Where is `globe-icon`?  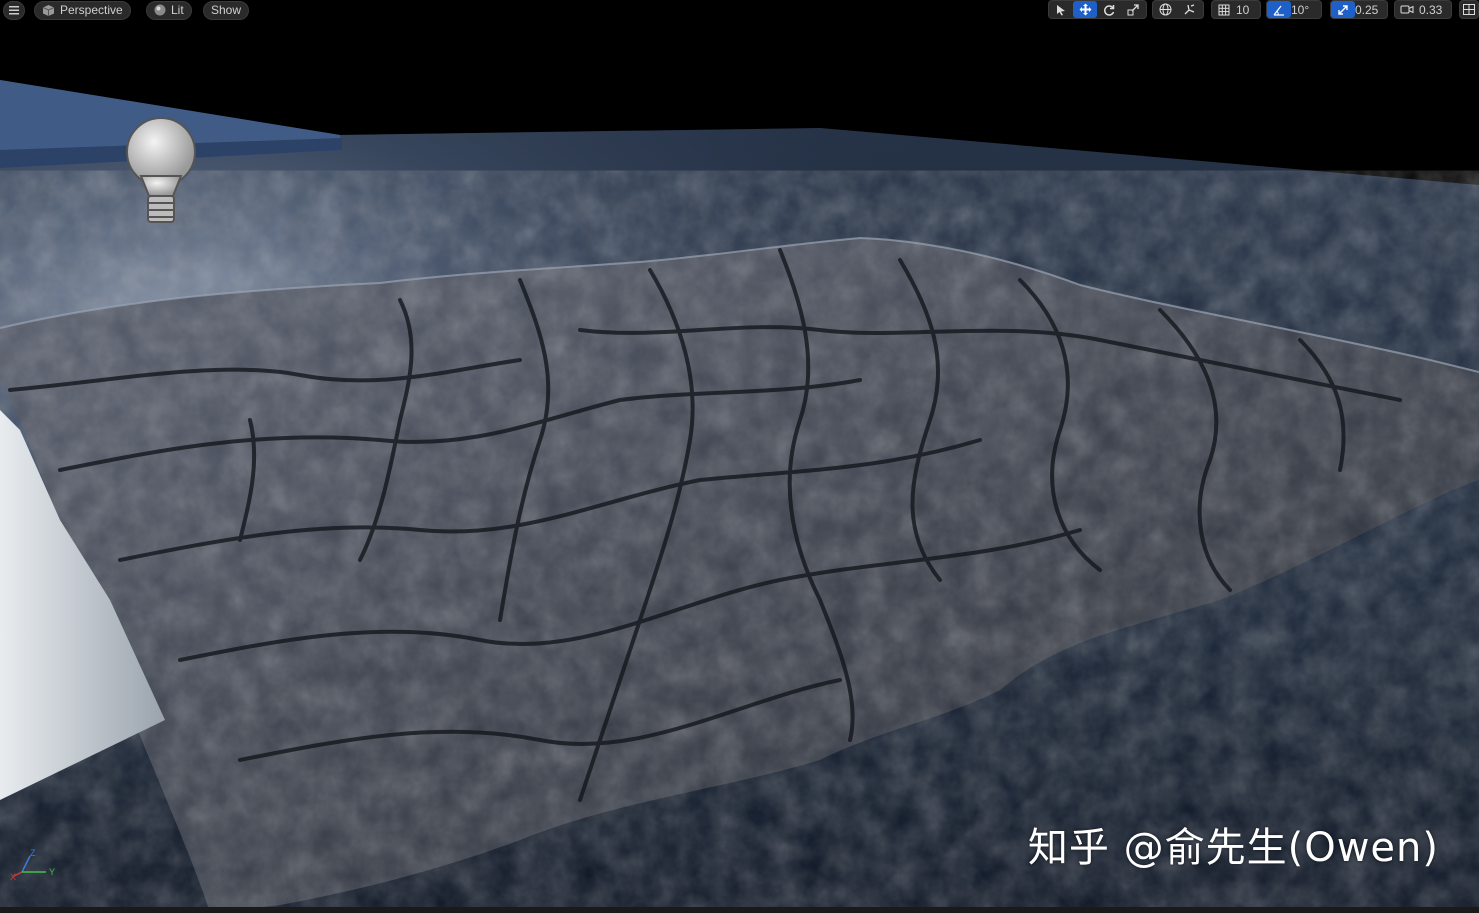
globe-icon is located at coordinates (1165, 9).